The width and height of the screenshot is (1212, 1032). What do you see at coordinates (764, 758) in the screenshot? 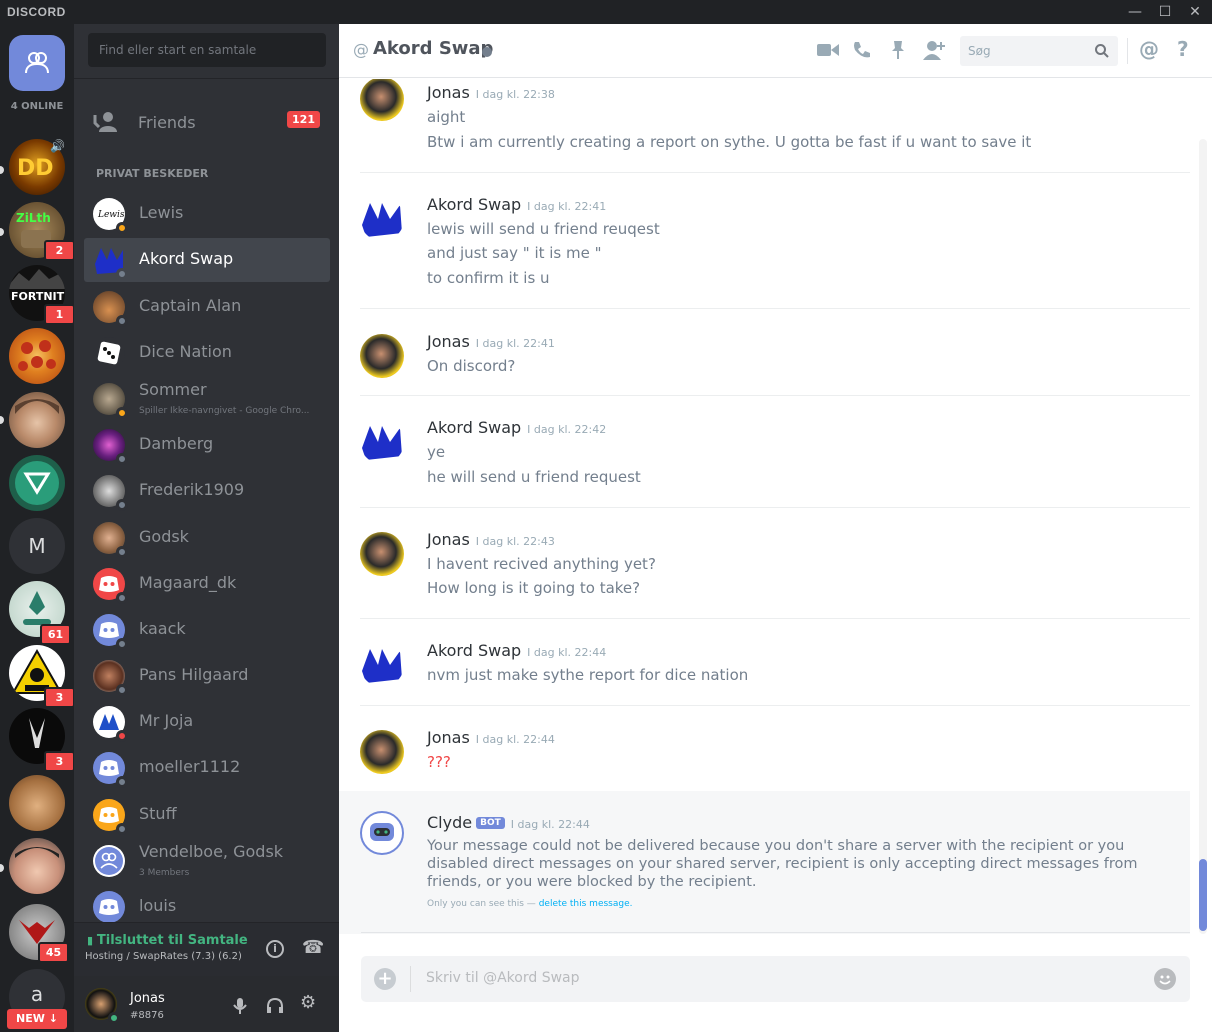
I see `message-group: Jonas I dag kl. 22:44 ???` at bounding box center [764, 758].